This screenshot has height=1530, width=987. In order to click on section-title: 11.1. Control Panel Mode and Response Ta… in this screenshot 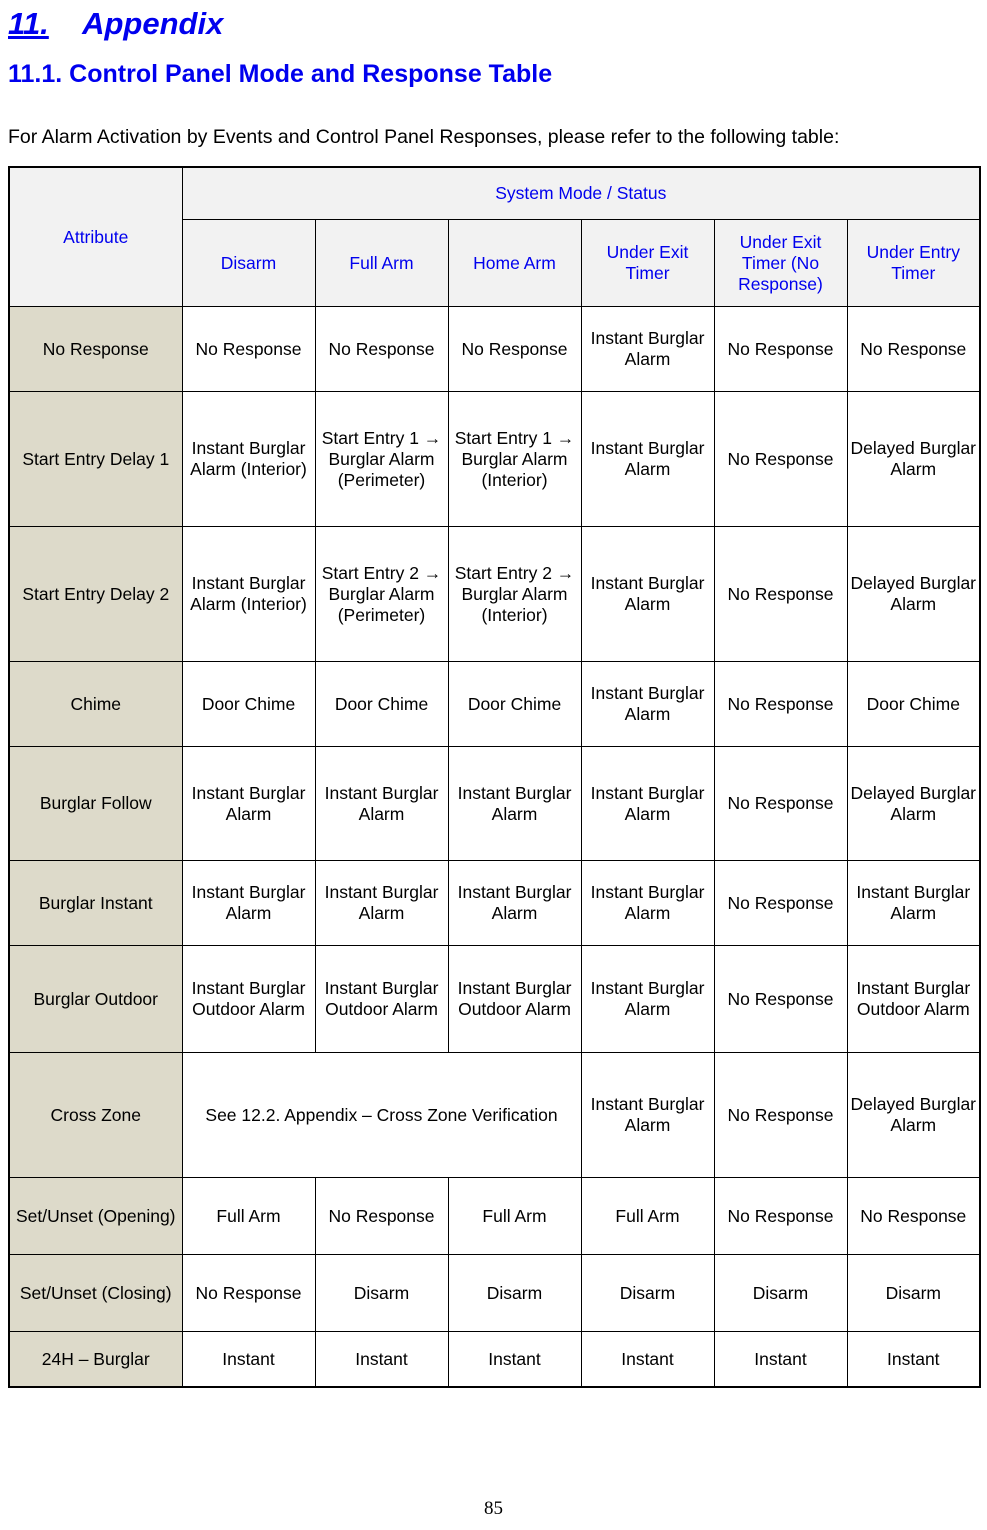, I will do `click(280, 74)`.